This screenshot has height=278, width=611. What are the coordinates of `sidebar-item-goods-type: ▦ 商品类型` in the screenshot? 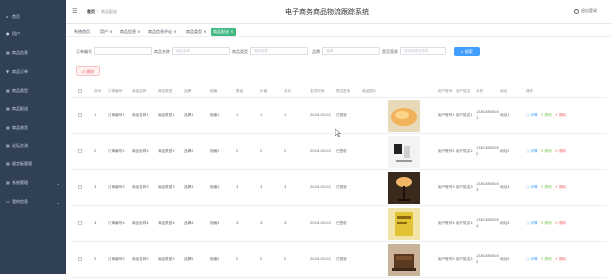 It's located at (33, 91).